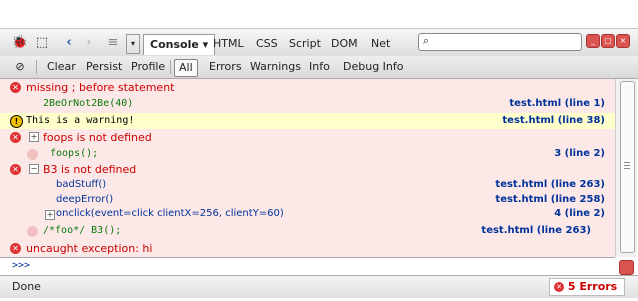 The width and height of the screenshot is (638, 301). What do you see at coordinates (550, 199) in the screenshot?
I see `source-link: test.html (line 258)` at bounding box center [550, 199].